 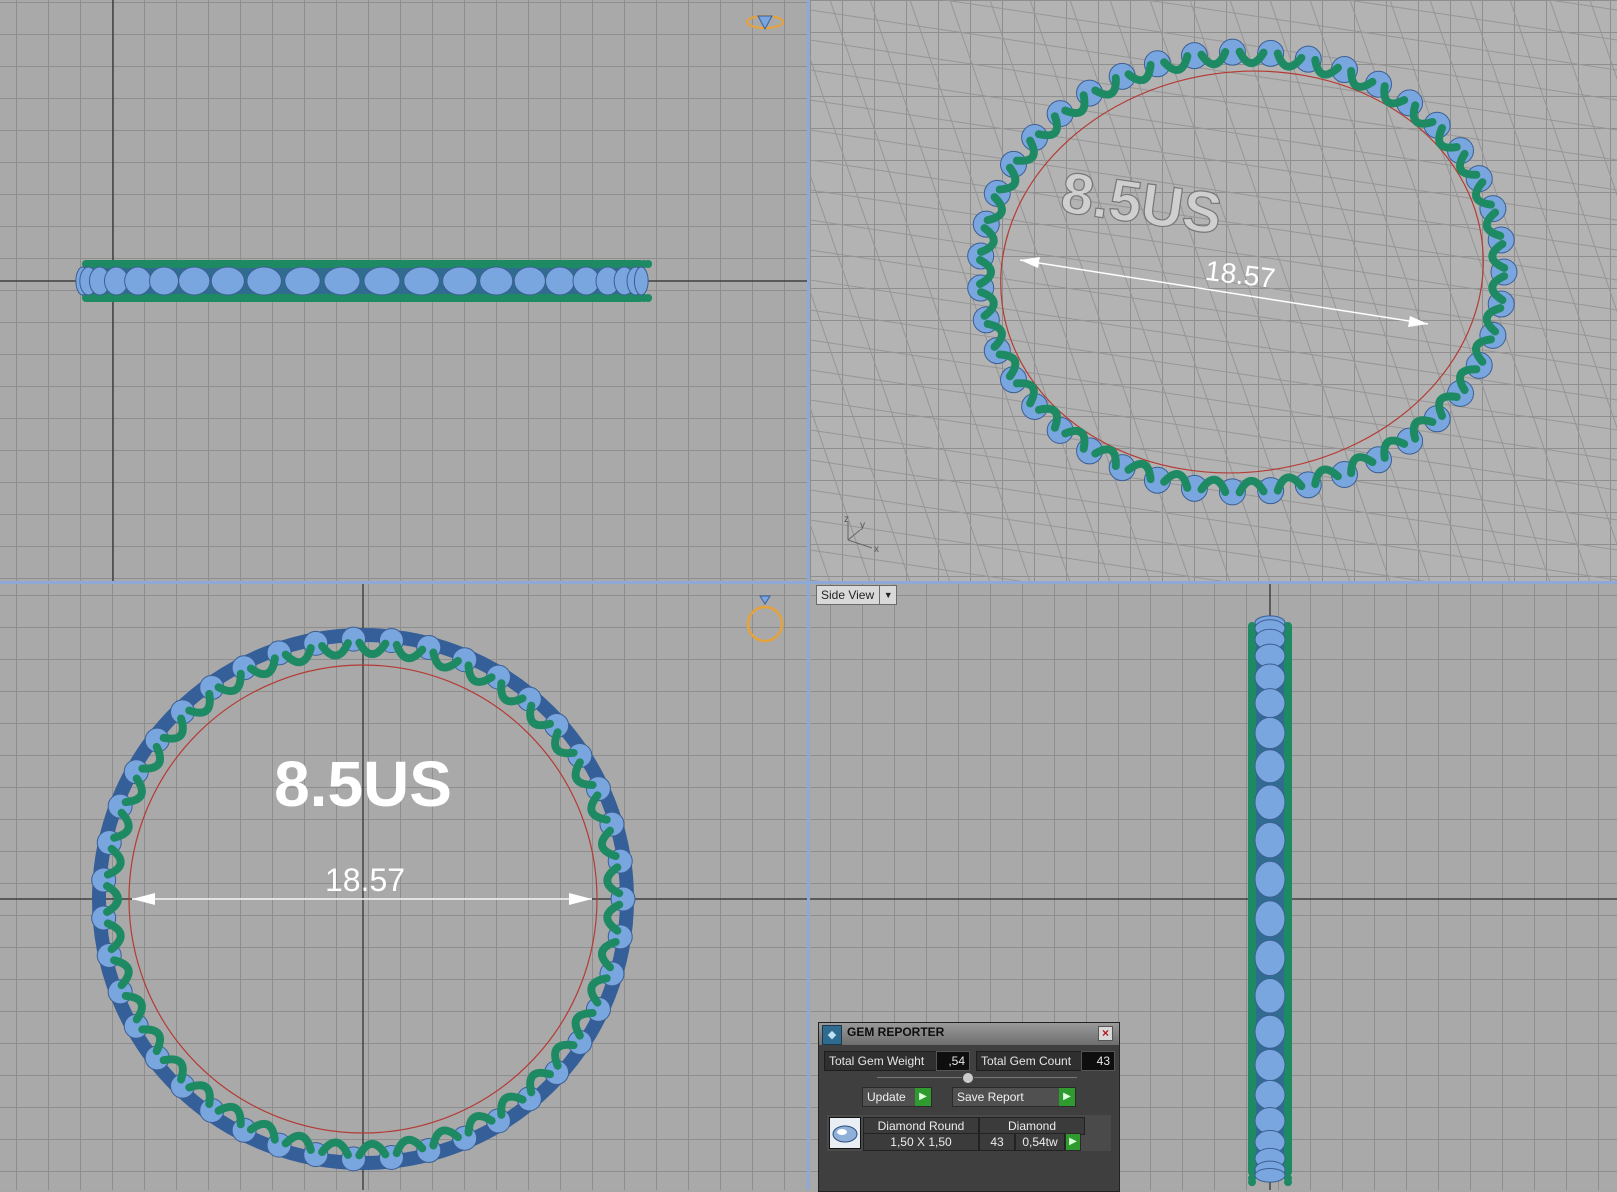 I want to click on total-gem-count-label: Total Gem Count, so click(x=1030, y=1061).